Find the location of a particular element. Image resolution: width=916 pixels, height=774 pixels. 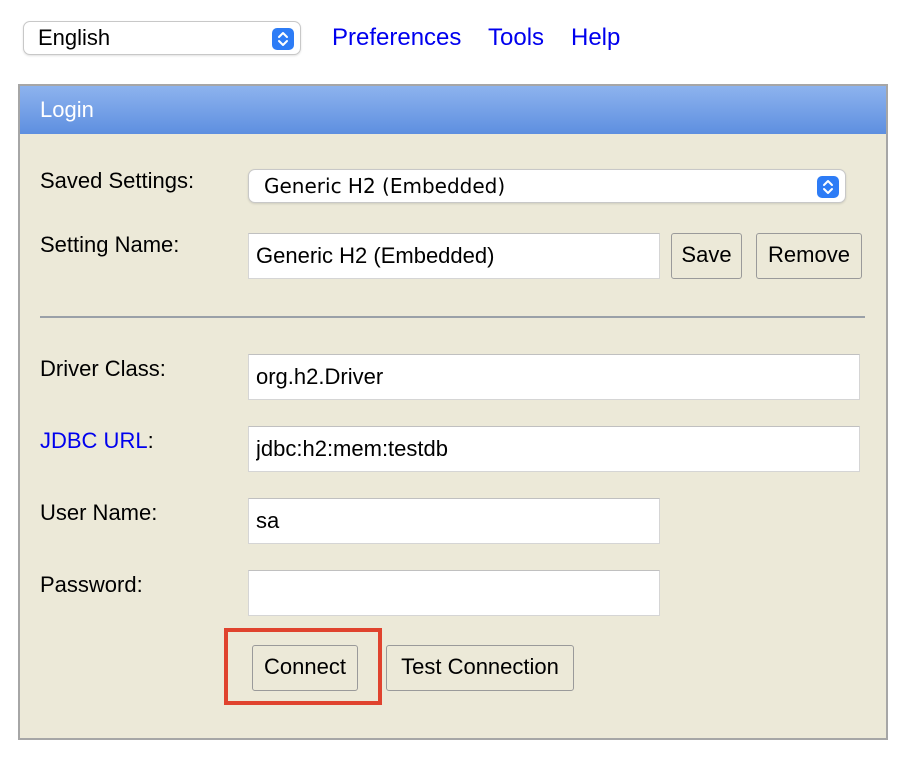

user-name-label: User Name: is located at coordinates (99, 512).